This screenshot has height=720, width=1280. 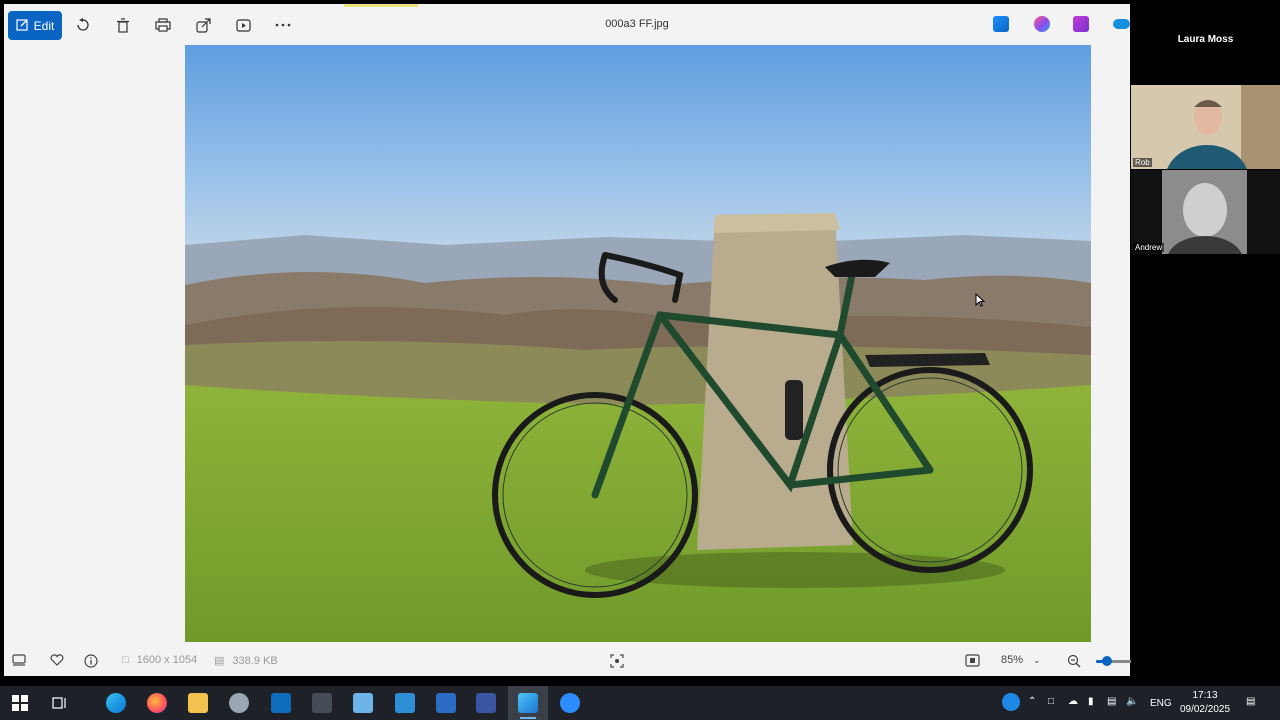 What do you see at coordinates (1073, 701) in the screenshot?
I see `cloud-icon: ☁` at bounding box center [1073, 701].